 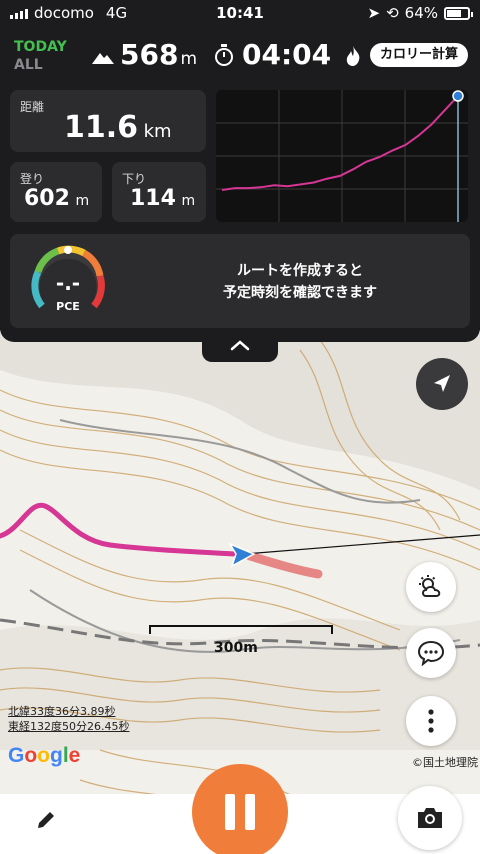 What do you see at coordinates (40, 65) in the screenshot?
I see `mode-all: ALL` at bounding box center [40, 65].